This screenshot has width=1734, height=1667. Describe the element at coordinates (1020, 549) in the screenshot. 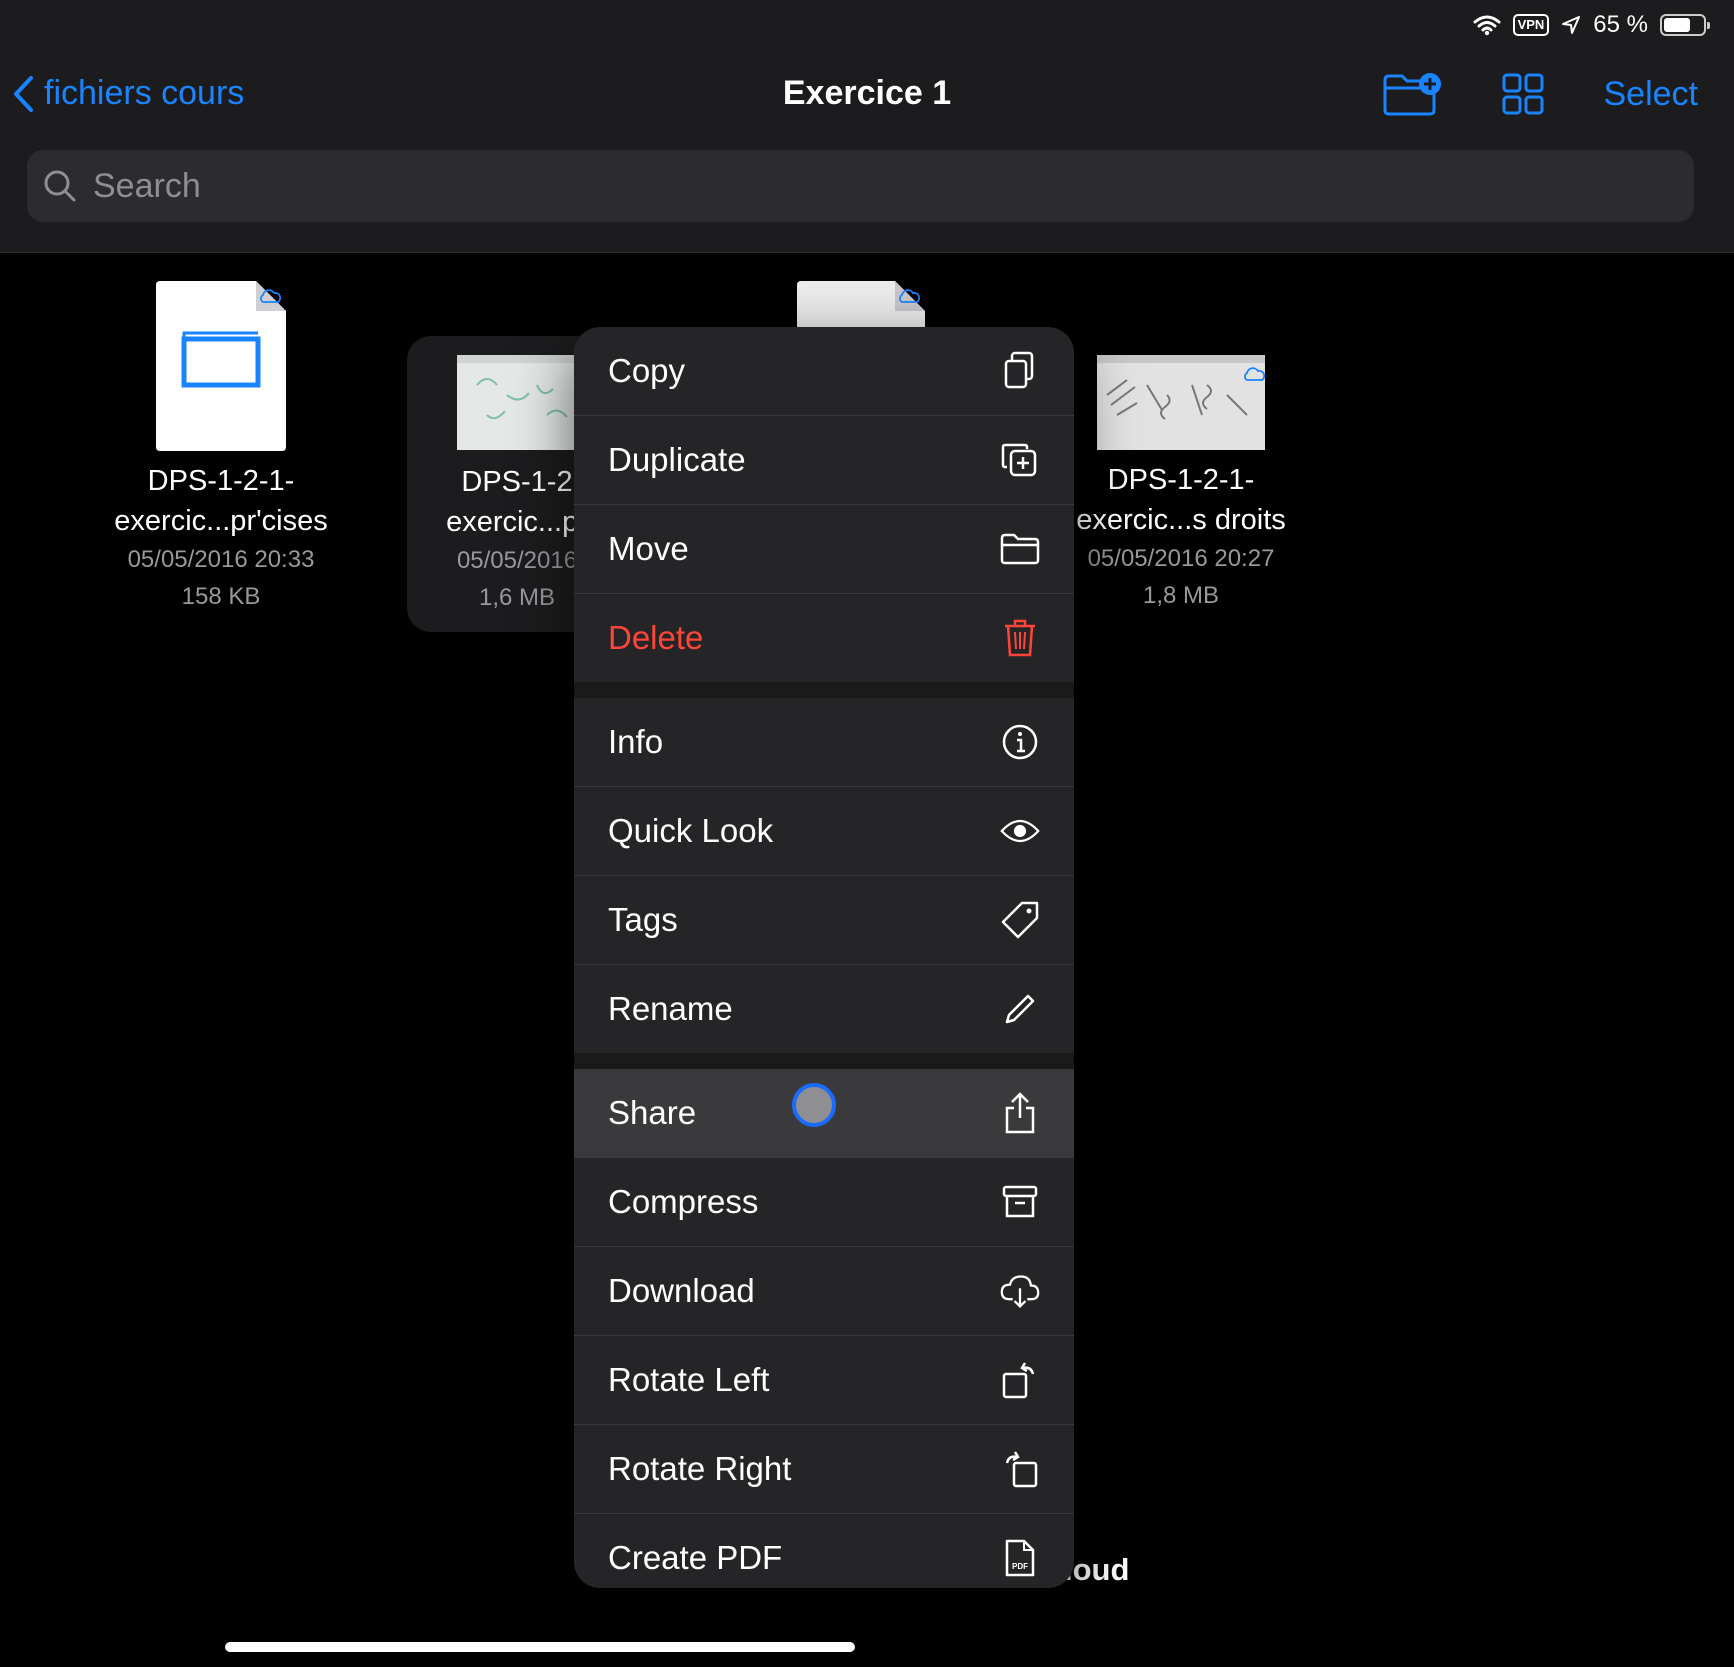

I see `folder-icon` at that location.